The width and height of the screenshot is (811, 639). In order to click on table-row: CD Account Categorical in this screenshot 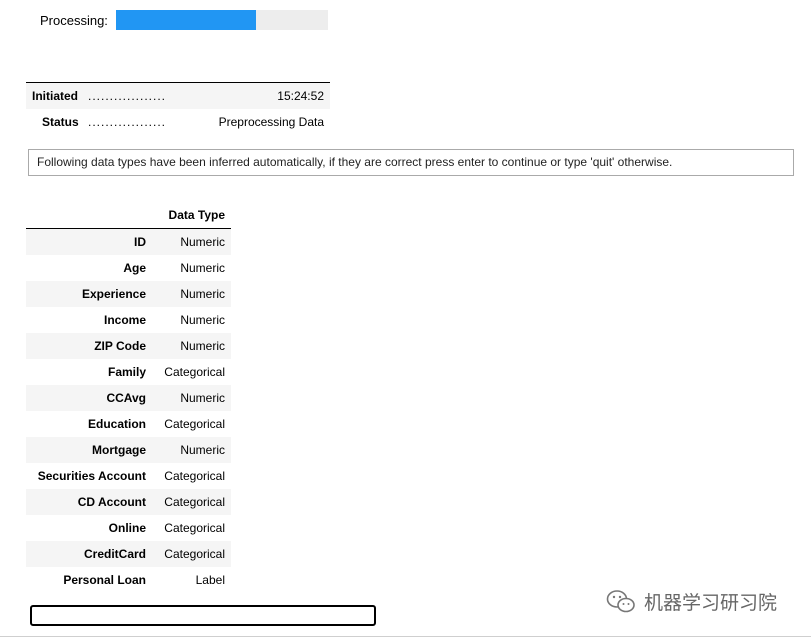, I will do `click(128, 502)`.